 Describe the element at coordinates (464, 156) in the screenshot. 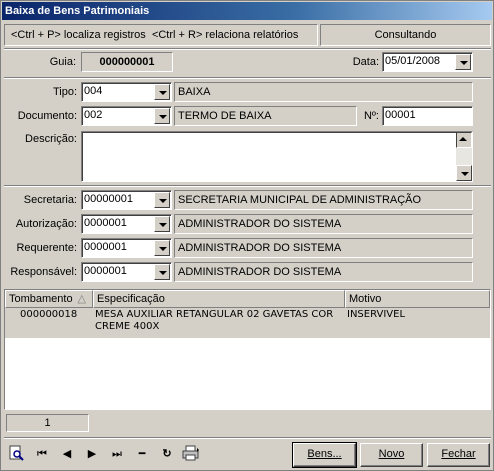

I see `descricao-scrollbar` at that location.